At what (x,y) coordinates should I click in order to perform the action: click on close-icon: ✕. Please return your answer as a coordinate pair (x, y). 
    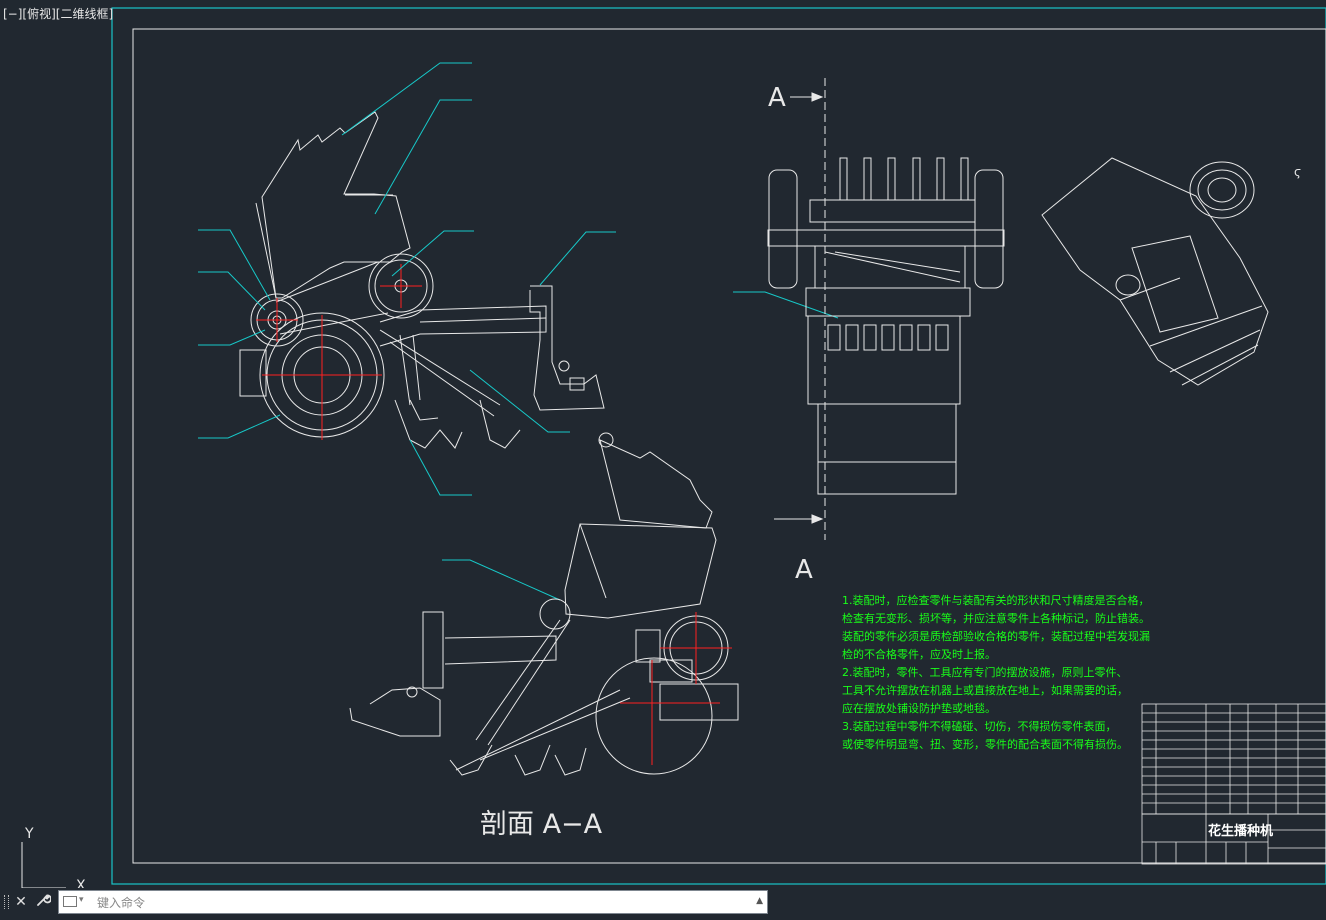
    Looking at the image, I should click on (21, 902).